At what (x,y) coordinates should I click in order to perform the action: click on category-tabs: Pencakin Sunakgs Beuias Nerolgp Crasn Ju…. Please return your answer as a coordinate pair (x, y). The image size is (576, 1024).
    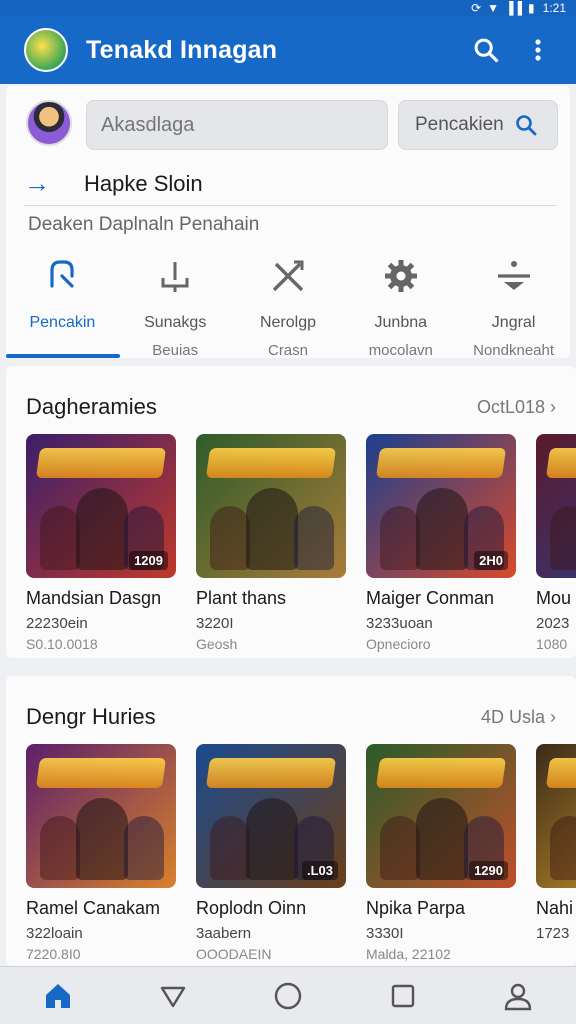
    Looking at the image, I should click on (288, 305).